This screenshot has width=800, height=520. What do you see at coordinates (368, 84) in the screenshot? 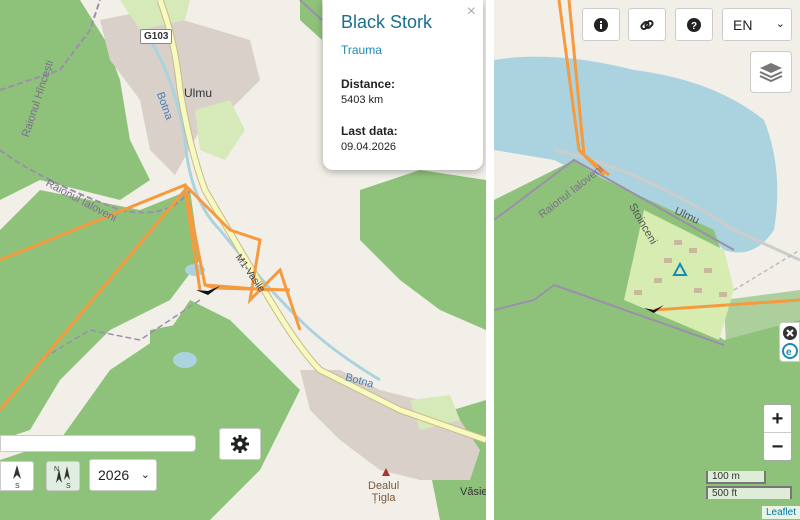
I see `popup-distance-label: Distance:` at bounding box center [368, 84].